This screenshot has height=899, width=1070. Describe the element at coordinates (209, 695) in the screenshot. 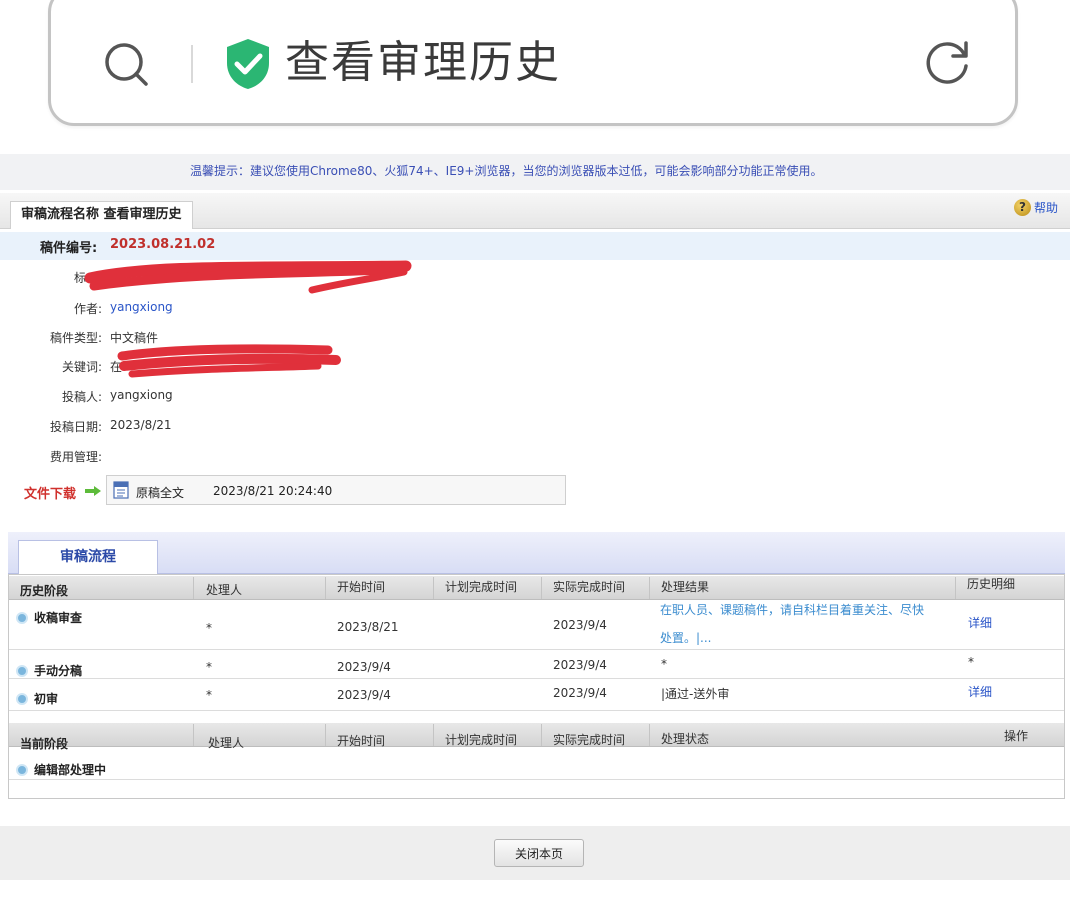

I see `history-handler-3: *` at that location.